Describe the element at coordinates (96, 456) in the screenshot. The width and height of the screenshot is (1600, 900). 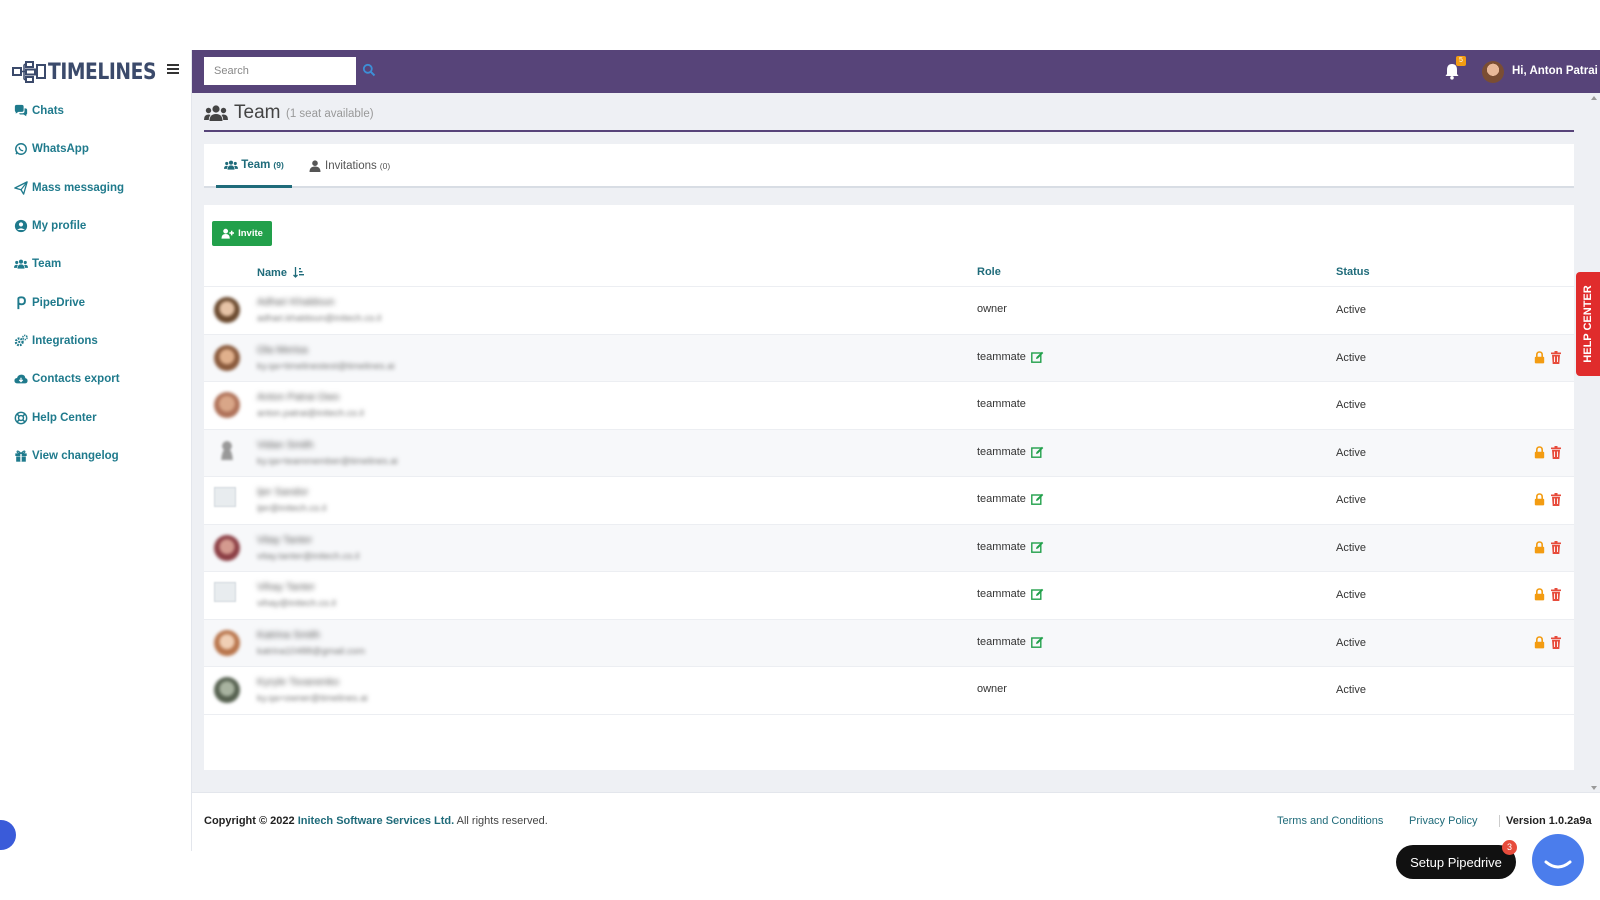
I see `sidebar-item-view-changelog: View changelog` at that location.